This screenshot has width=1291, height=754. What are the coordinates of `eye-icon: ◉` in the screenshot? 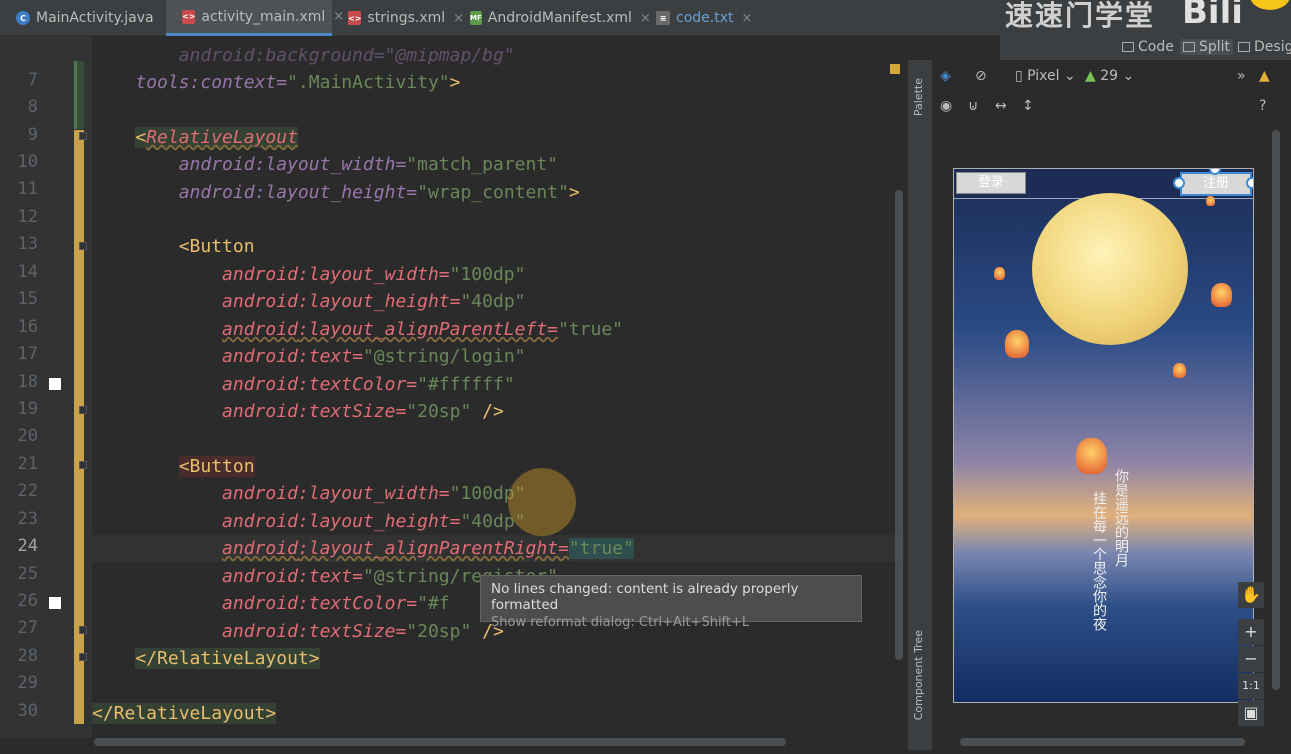 It's located at (946, 106).